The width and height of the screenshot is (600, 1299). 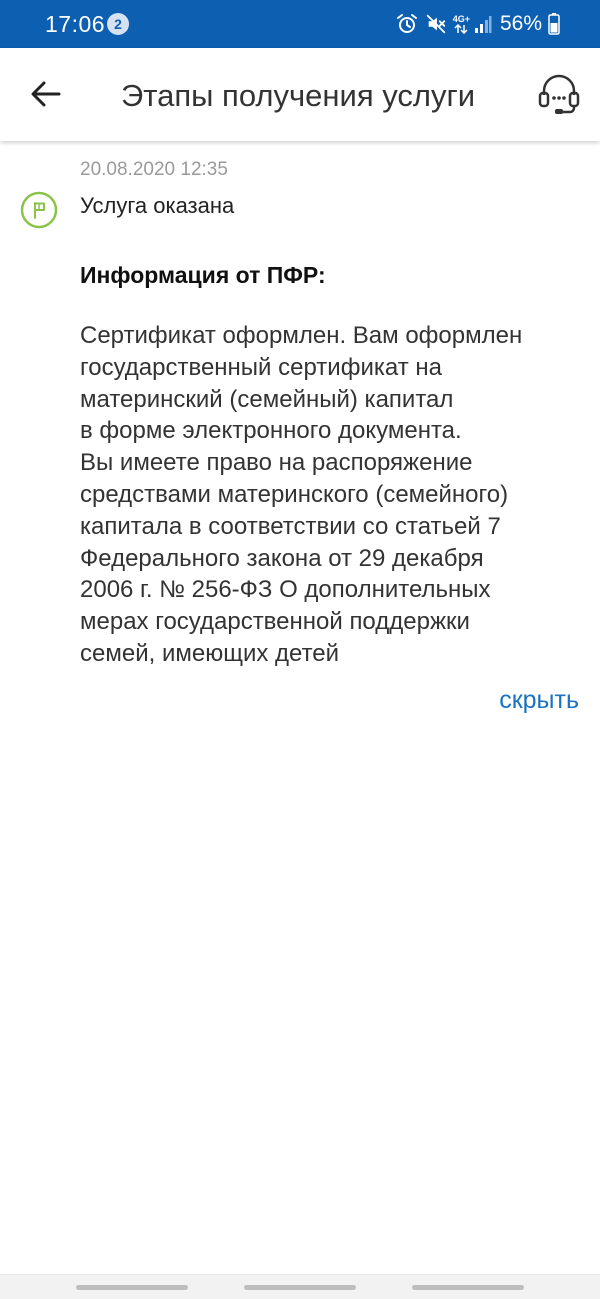 What do you see at coordinates (261, 367) in the screenshot?
I see `info-text-line: государственный сертификат на` at bounding box center [261, 367].